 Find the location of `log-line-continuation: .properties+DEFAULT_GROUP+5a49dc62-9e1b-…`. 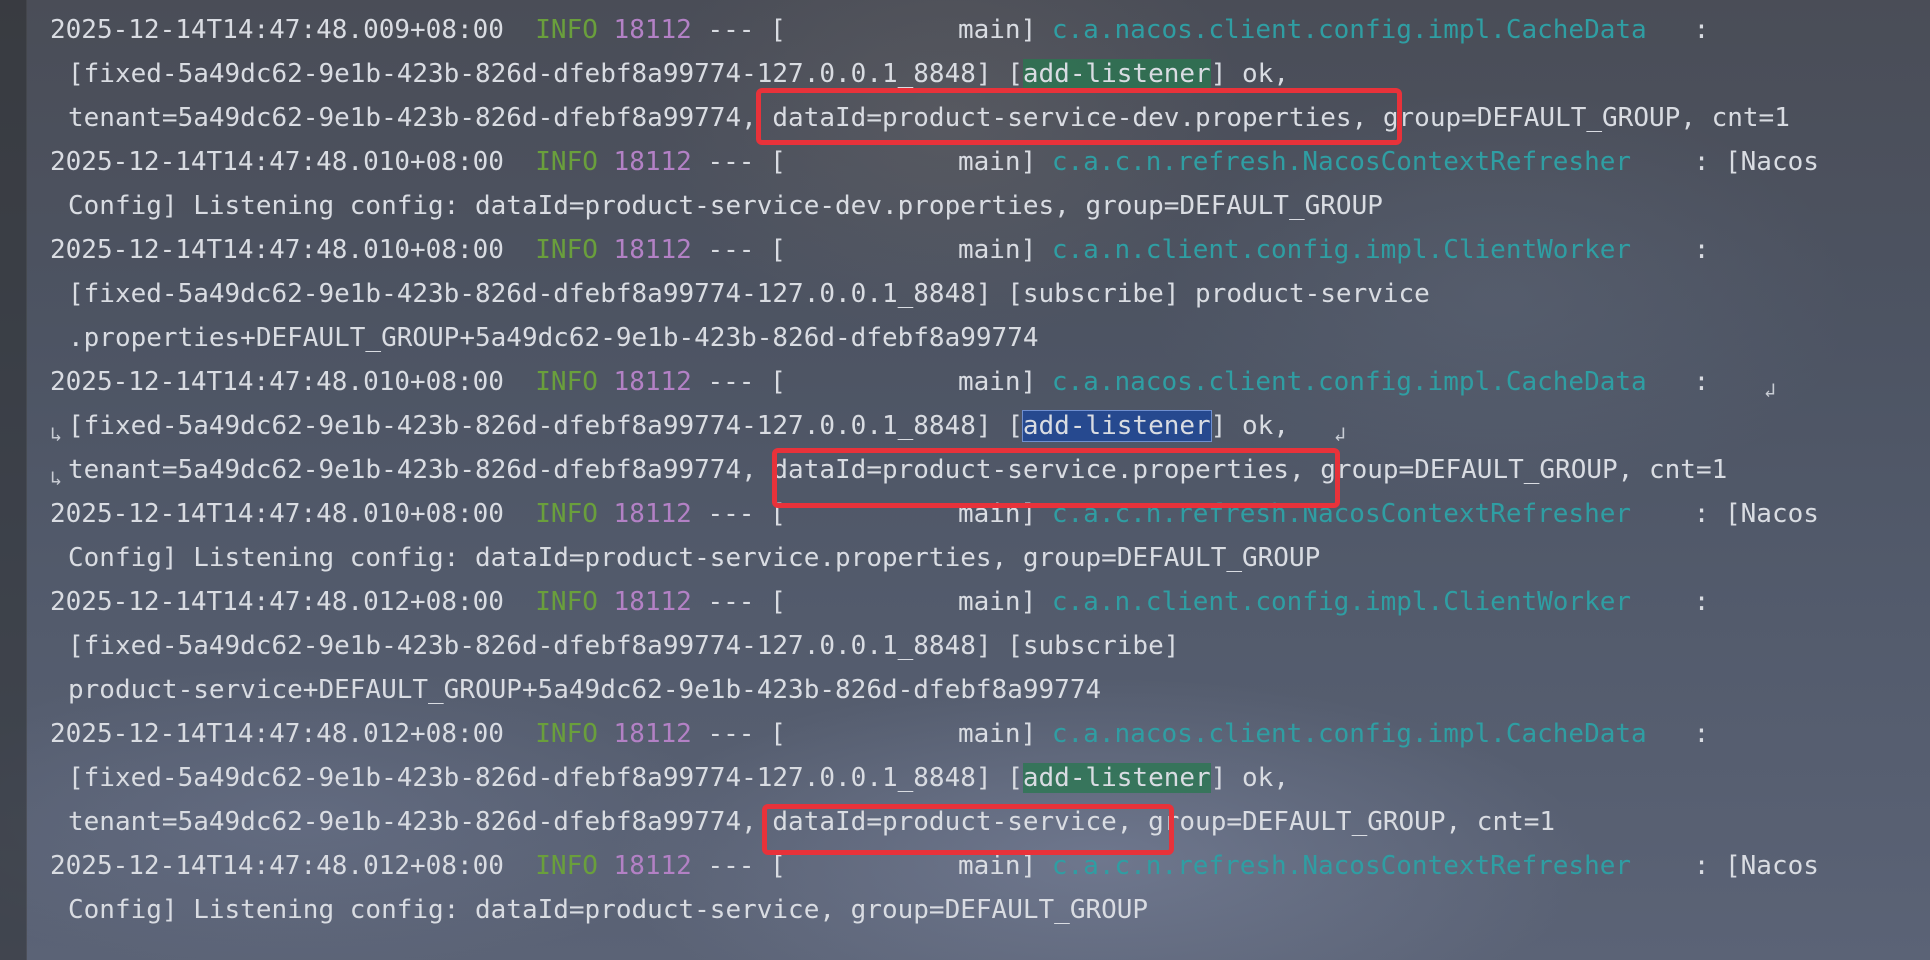

log-line-continuation: .properties+DEFAULT_GROUP+5a49dc62-9e1b-… is located at coordinates (553, 338).